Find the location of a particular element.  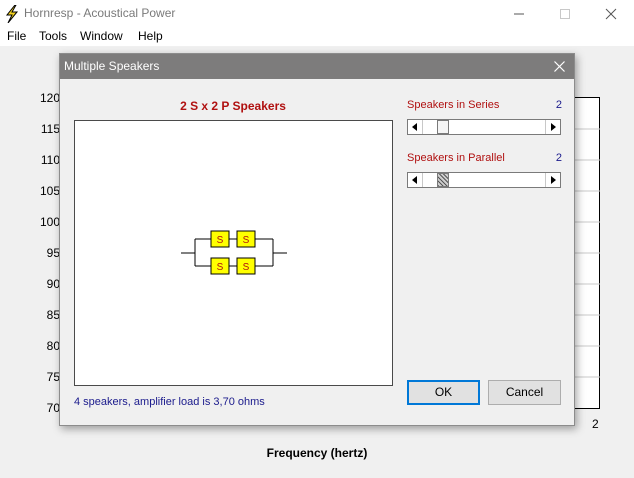

menu-window: Window is located at coordinates (101, 36).